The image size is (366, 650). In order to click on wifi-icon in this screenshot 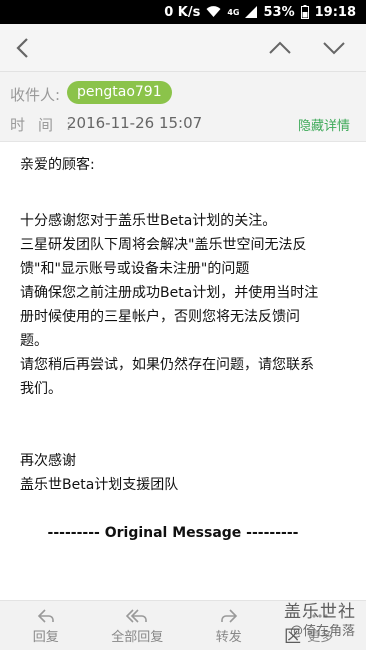, I will do `click(213, 12)`.